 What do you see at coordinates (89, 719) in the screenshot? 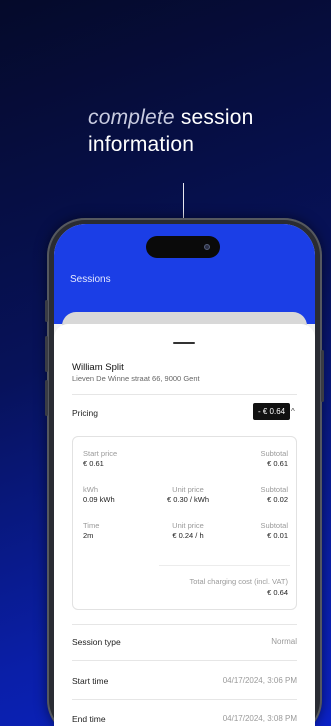
I see `end-time-label: End time` at bounding box center [89, 719].